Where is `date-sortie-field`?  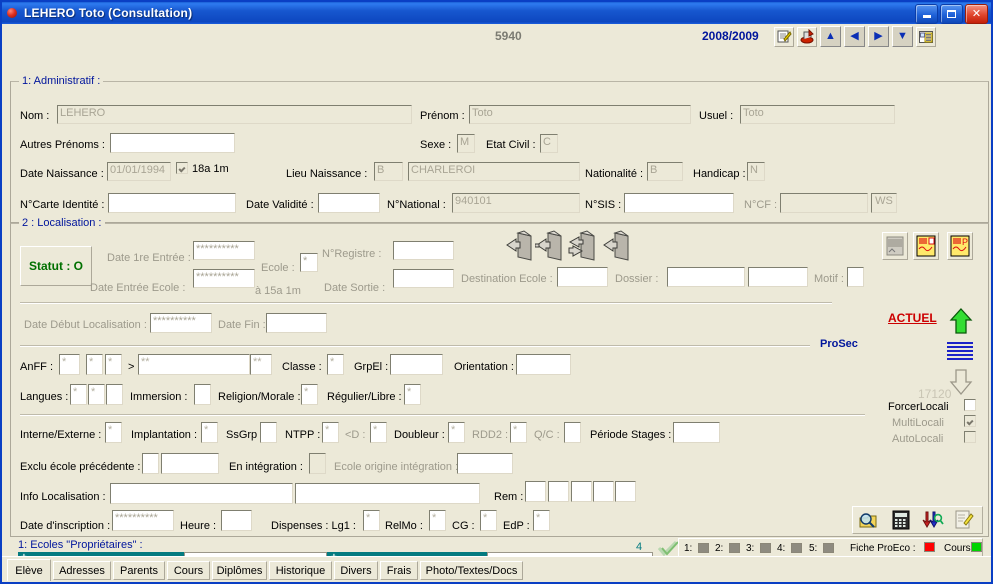 date-sortie-field is located at coordinates (423, 278).